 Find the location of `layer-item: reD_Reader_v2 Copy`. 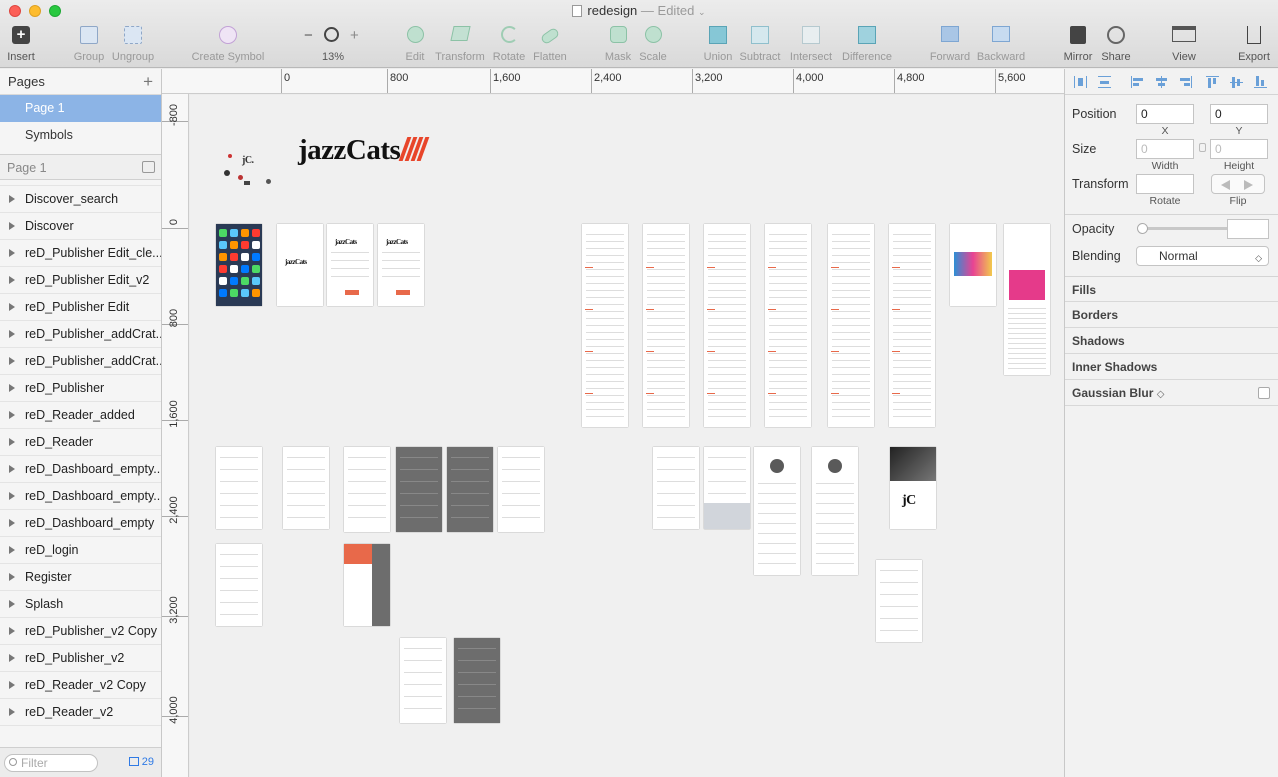

layer-item: reD_Reader_v2 Copy is located at coordinates (80, 685).